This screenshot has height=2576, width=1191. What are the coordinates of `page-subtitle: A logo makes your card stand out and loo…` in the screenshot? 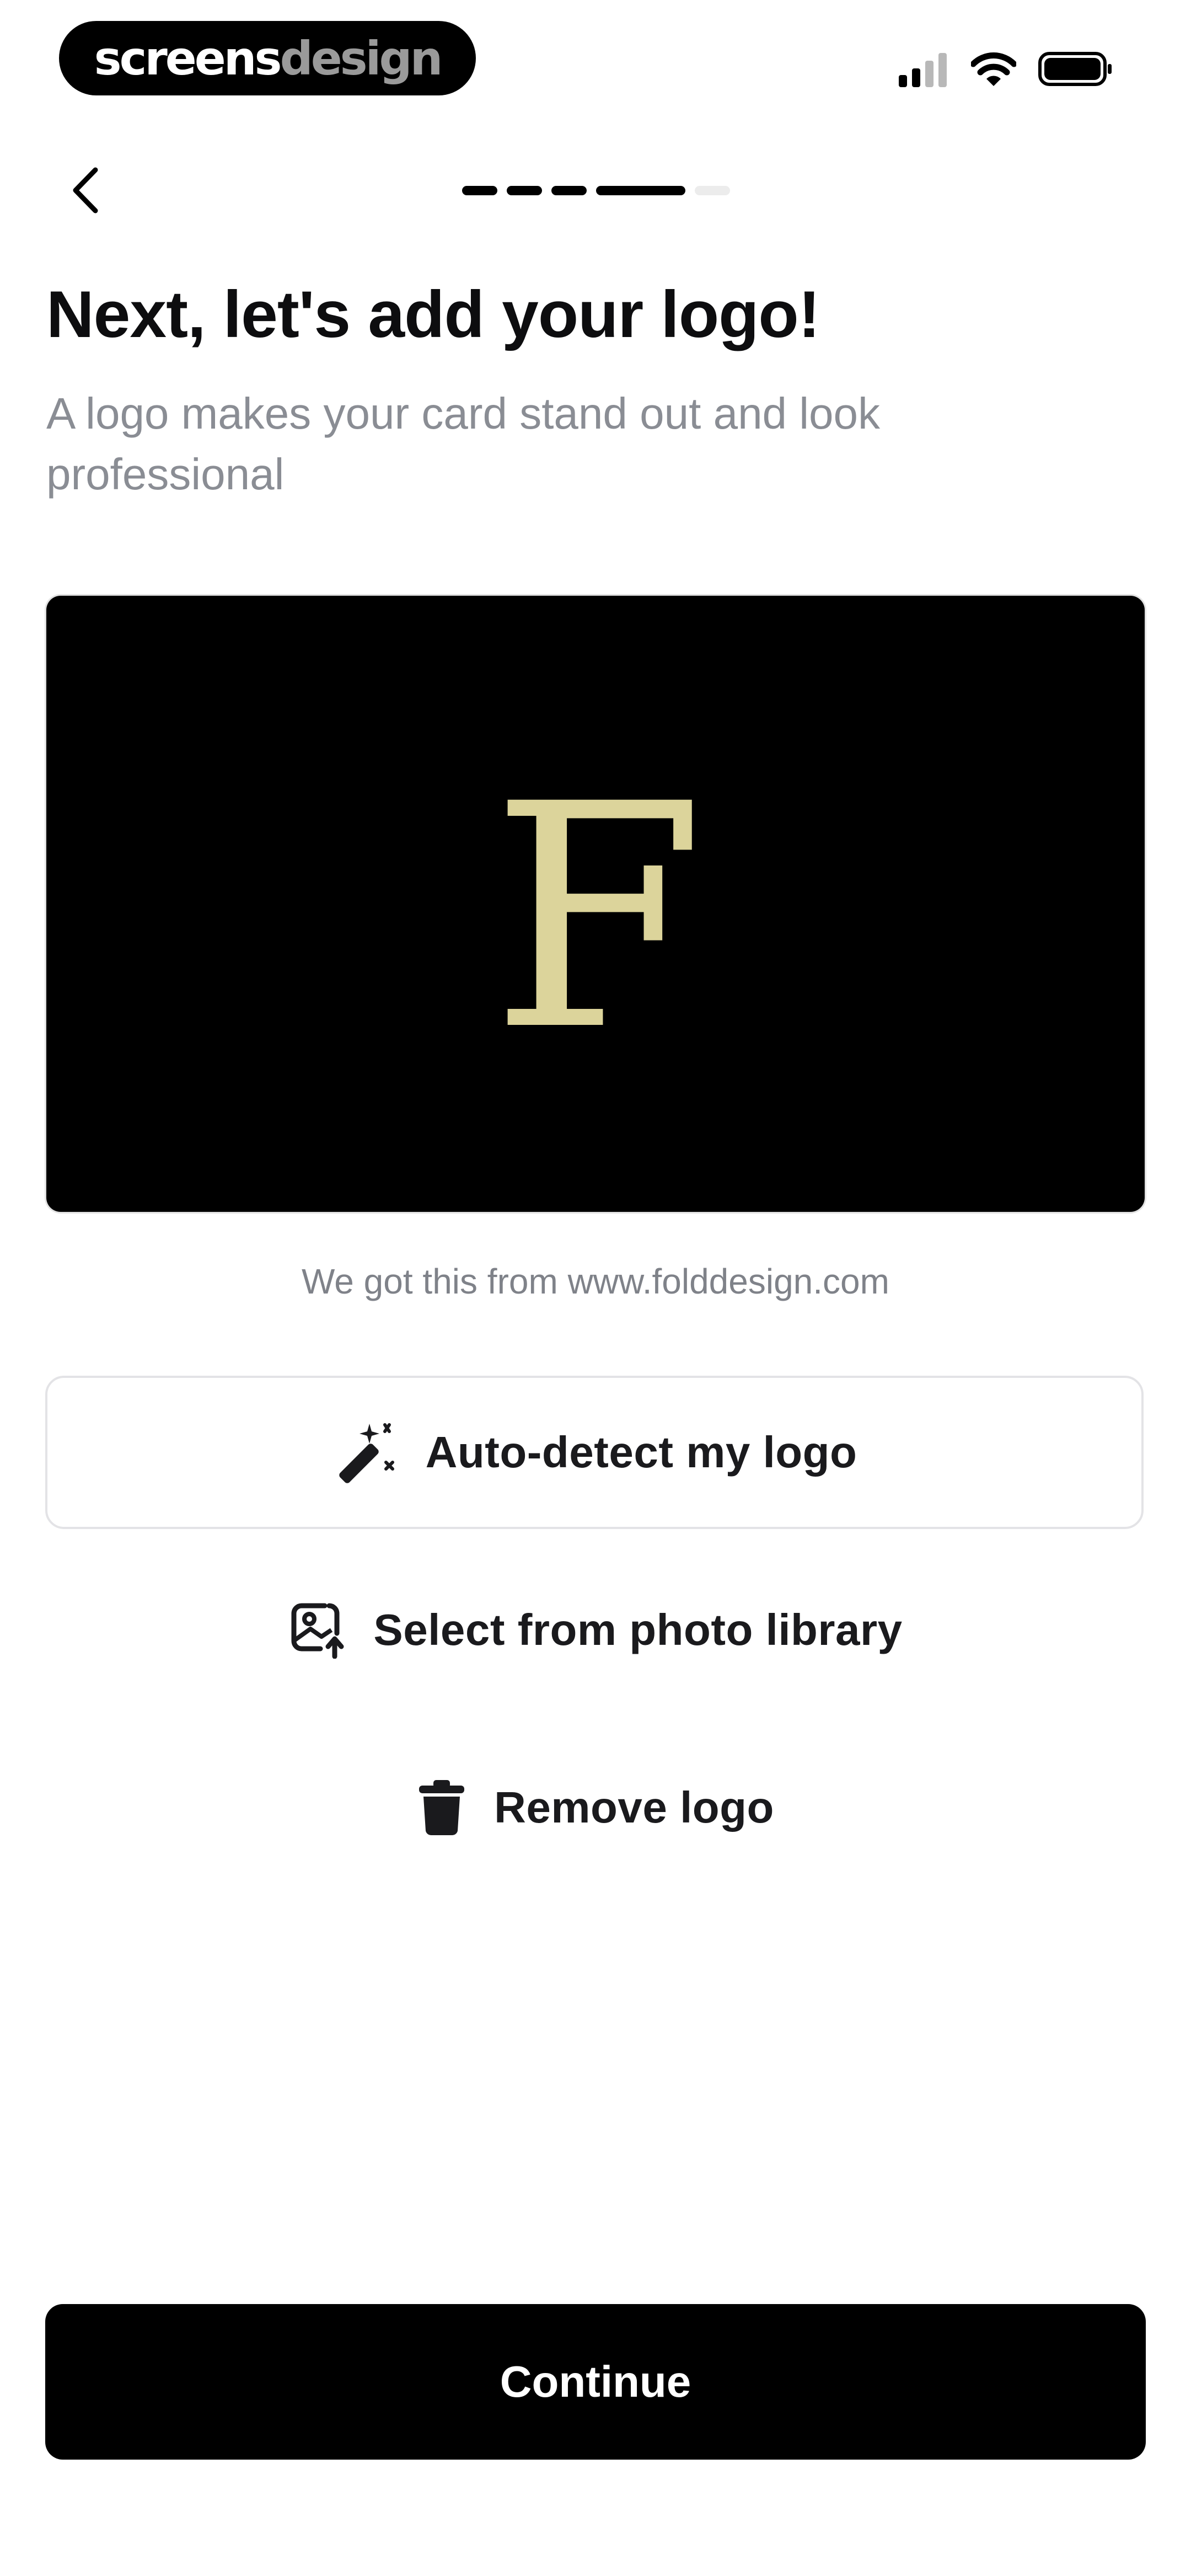 It's located at (463, 444).